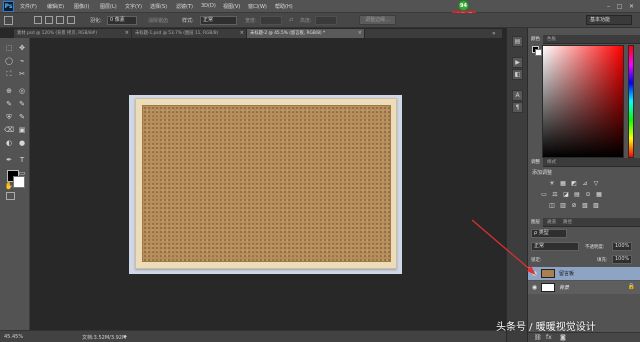 The width and height of the screenshot is (640, 342). What do you see at coordinates (10, 196) in the screenshot?
I see `quick-mask-icon` at bounding box center [10, 196].